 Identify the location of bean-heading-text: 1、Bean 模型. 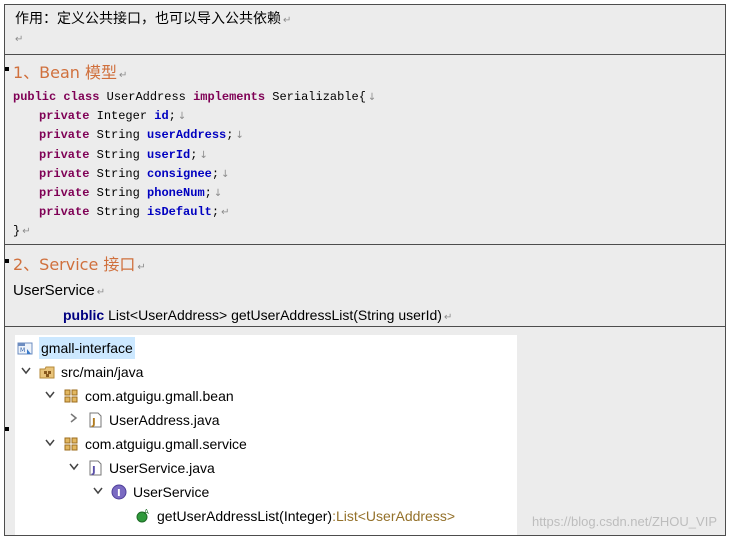
(65, 72).